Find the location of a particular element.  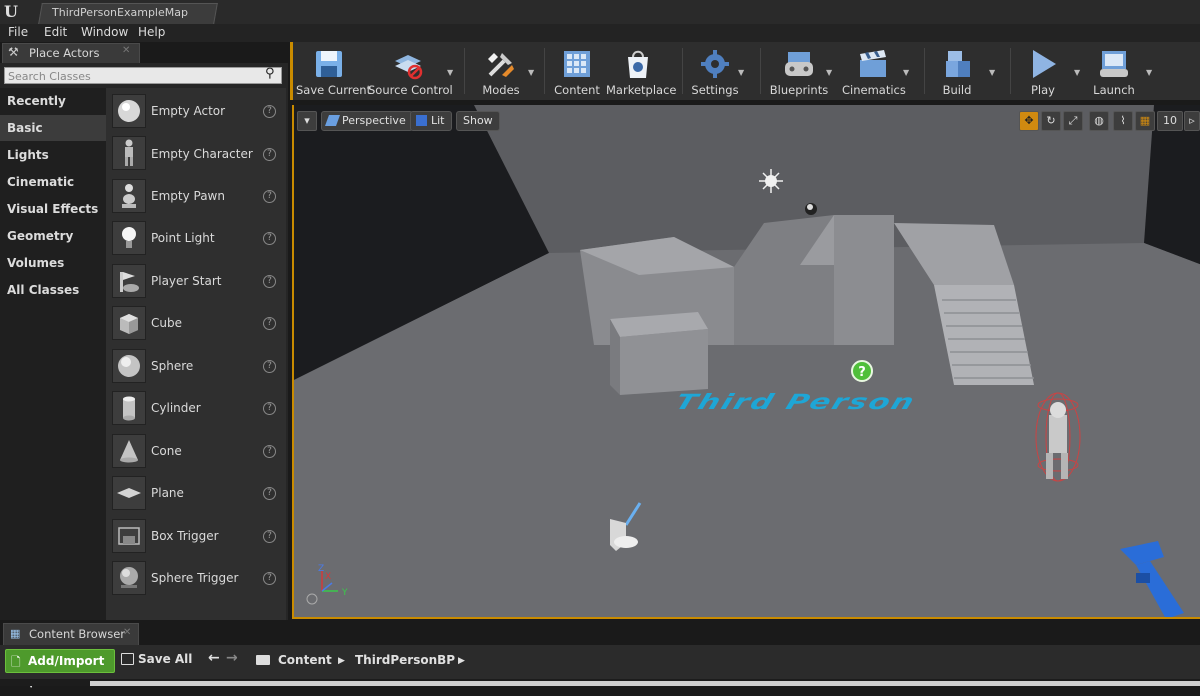

svg-text: Z is located at coordinates (321, 569).